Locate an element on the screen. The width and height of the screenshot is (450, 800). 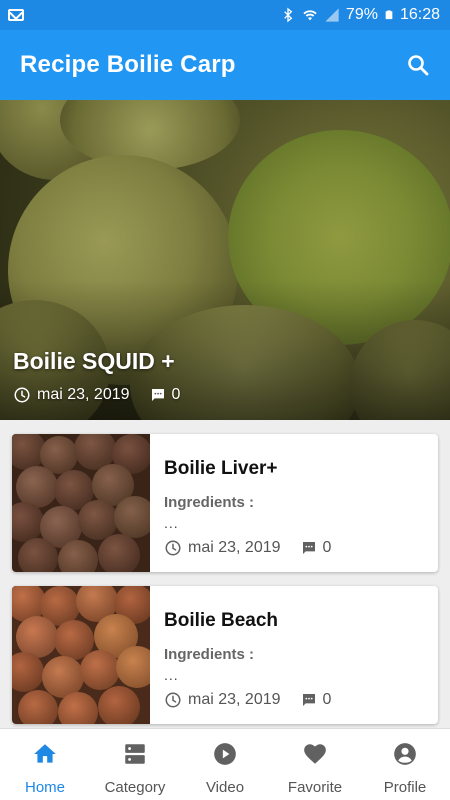
category-icon is located at coordinates (135, 754).